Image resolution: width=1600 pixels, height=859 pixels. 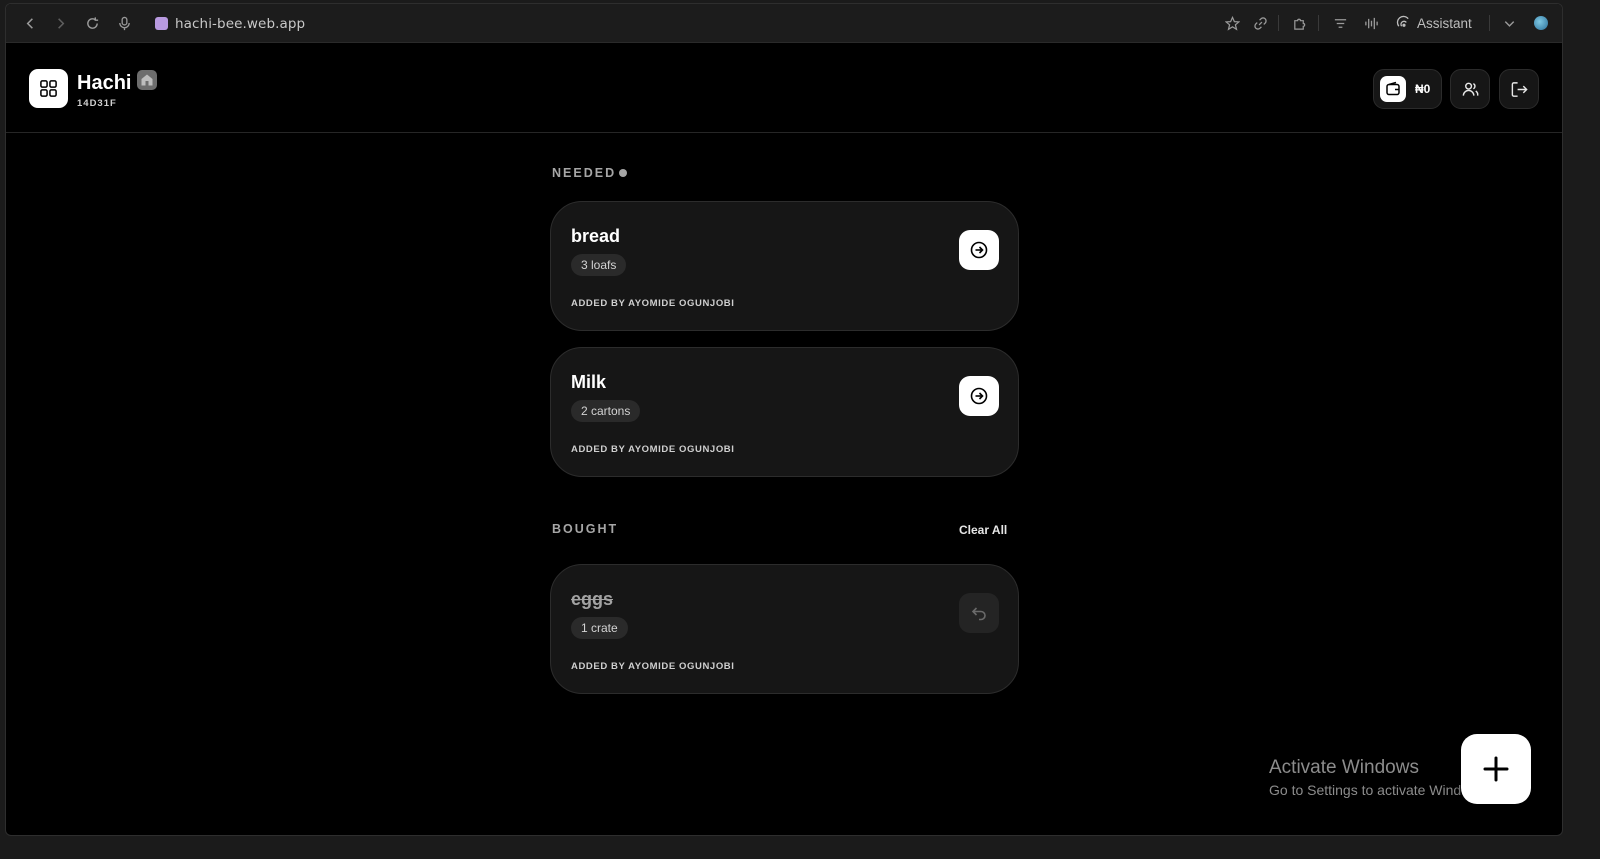 I want to click on list-item: eggs 1 crate ADDED BY AYOMIDE OGUNJOBI, so click(x=784, y=629).